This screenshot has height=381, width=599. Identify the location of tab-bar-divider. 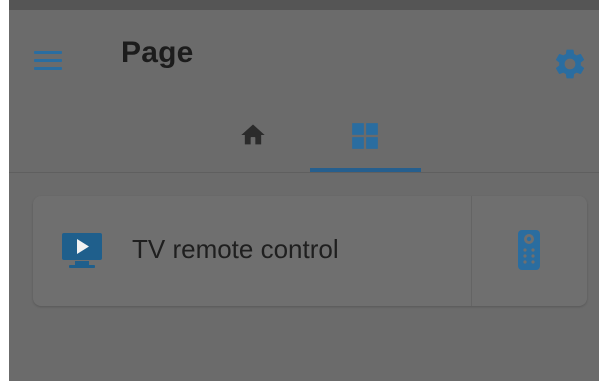
(304, 172).